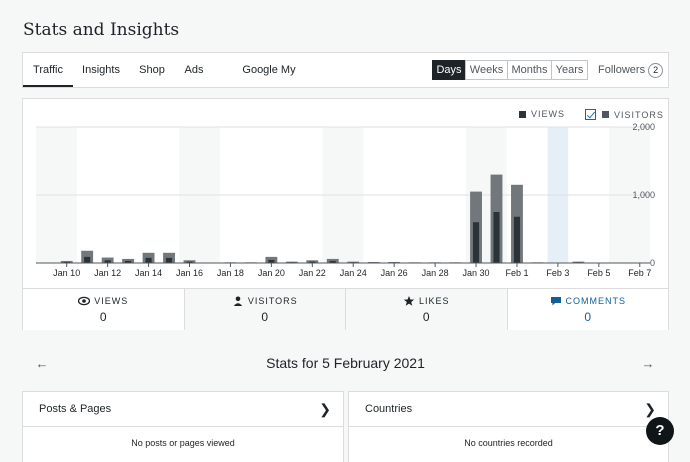 Image resolution: width=690 pixels, height=462 pixels. Describe the element at coordinates (643, 195) in the screenshot. I see `y-tick-label: 1,000` at that location.